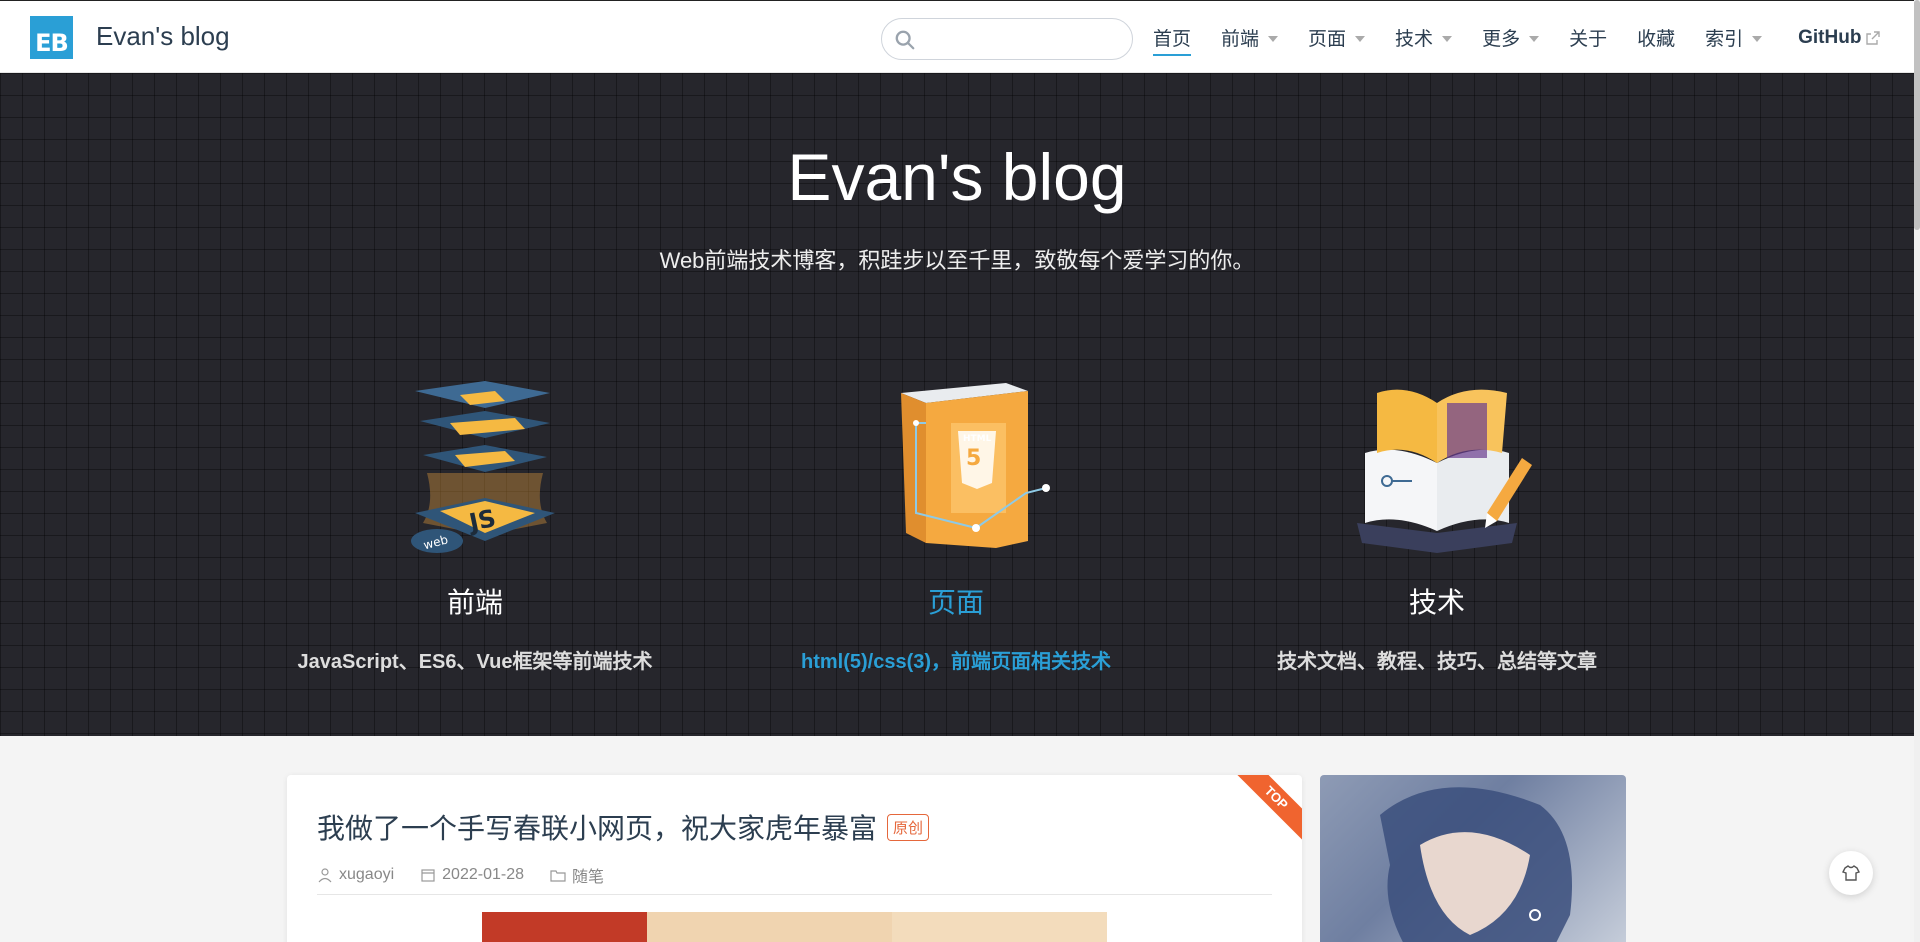  Describe the element at coordinates (1473, 858) in the screenshot. I see `blogger-avatar-image` at that location.